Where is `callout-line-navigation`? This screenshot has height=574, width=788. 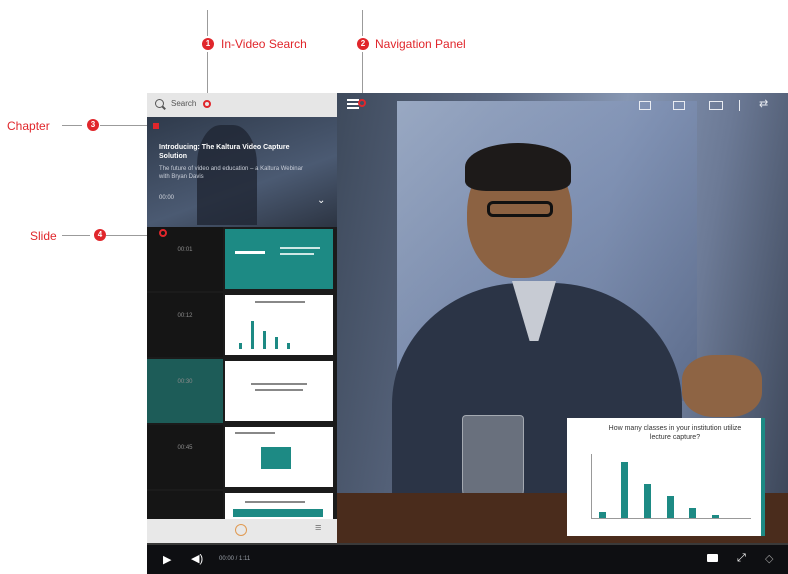
callout-line-navigation is located at coordinates (362, 23).